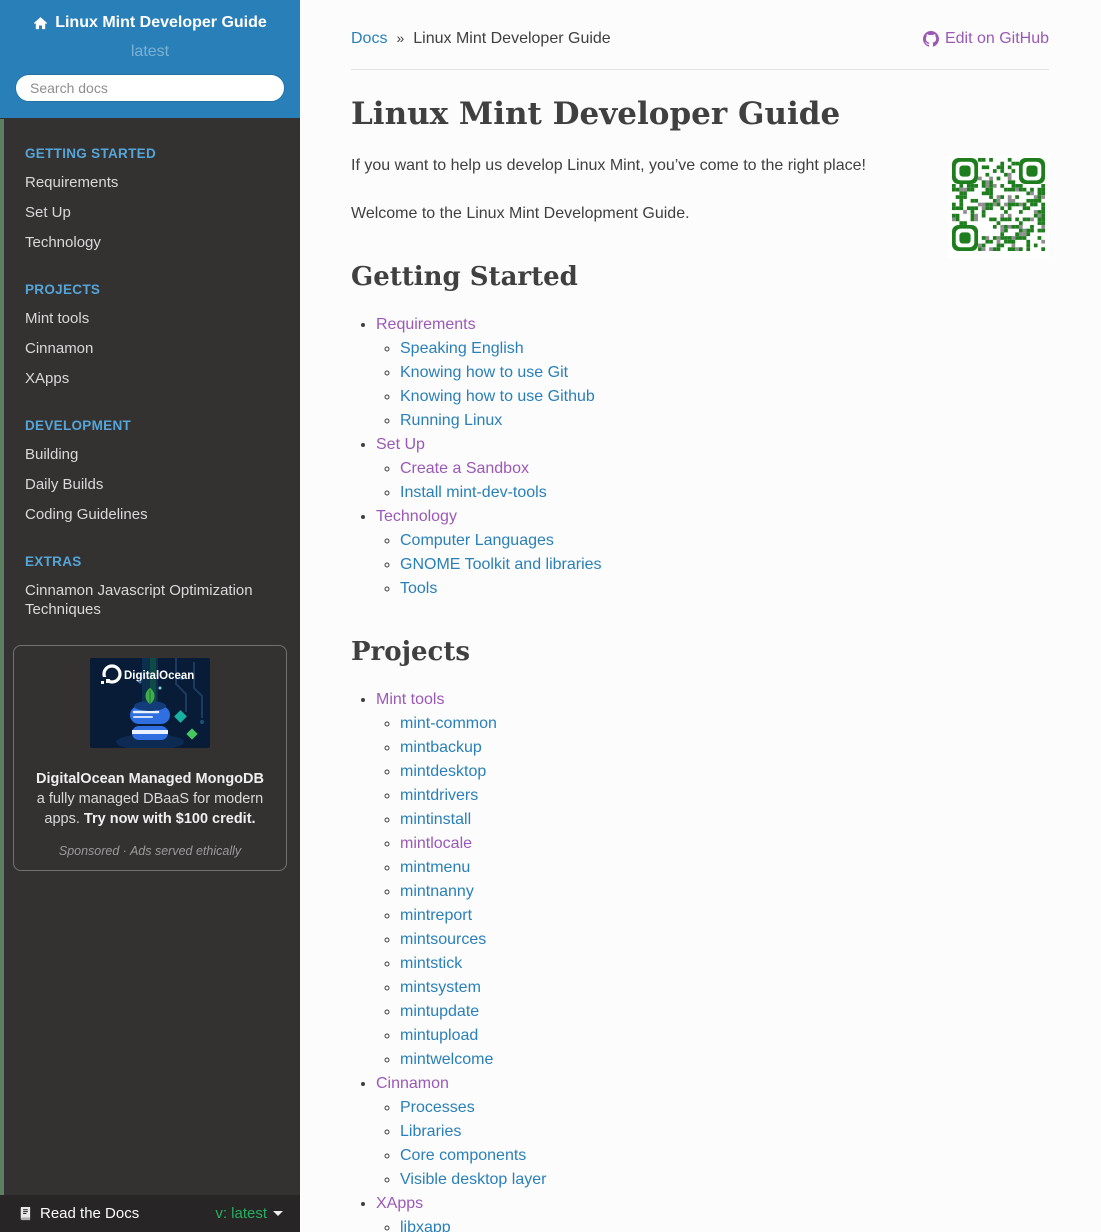 Image resolution: width=1101 pixels, height=1232 pixels. I want to click on search-input, so click(150, 87).